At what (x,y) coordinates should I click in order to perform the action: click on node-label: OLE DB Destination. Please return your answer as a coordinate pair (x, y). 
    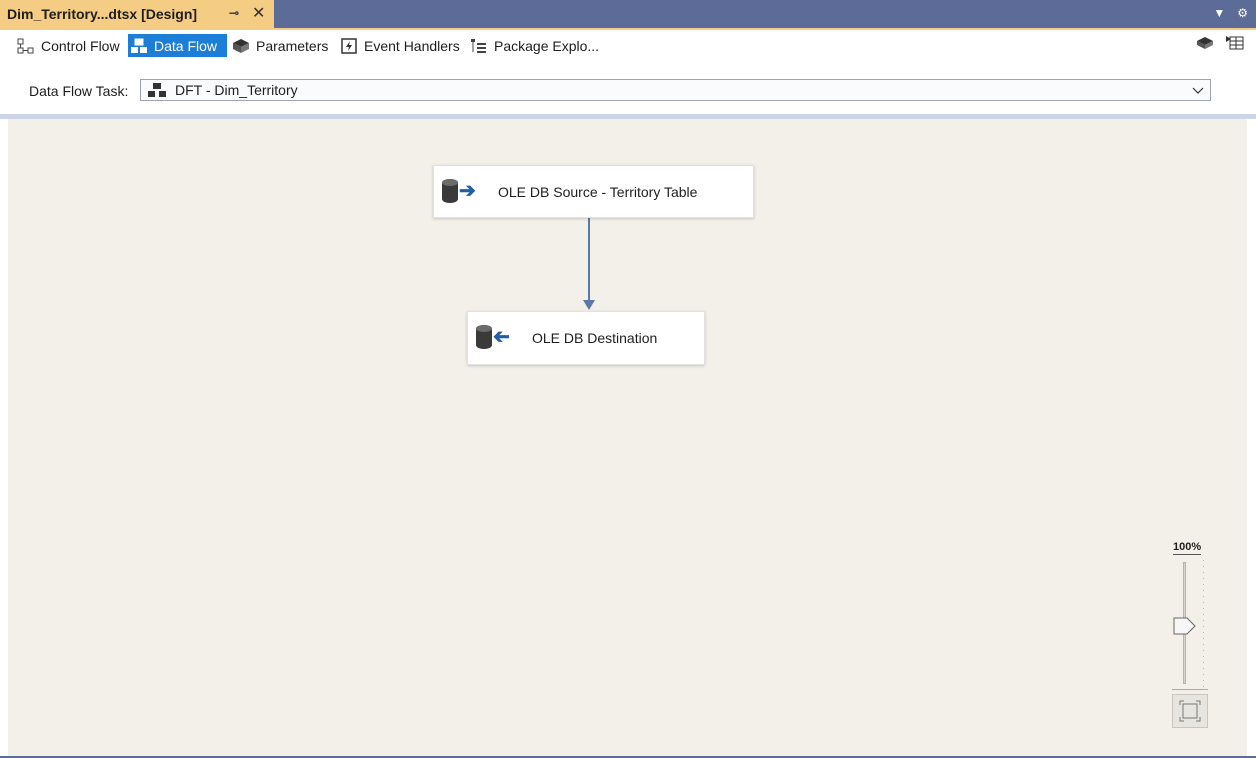
    Looking at the image, I should click on (595, 338).